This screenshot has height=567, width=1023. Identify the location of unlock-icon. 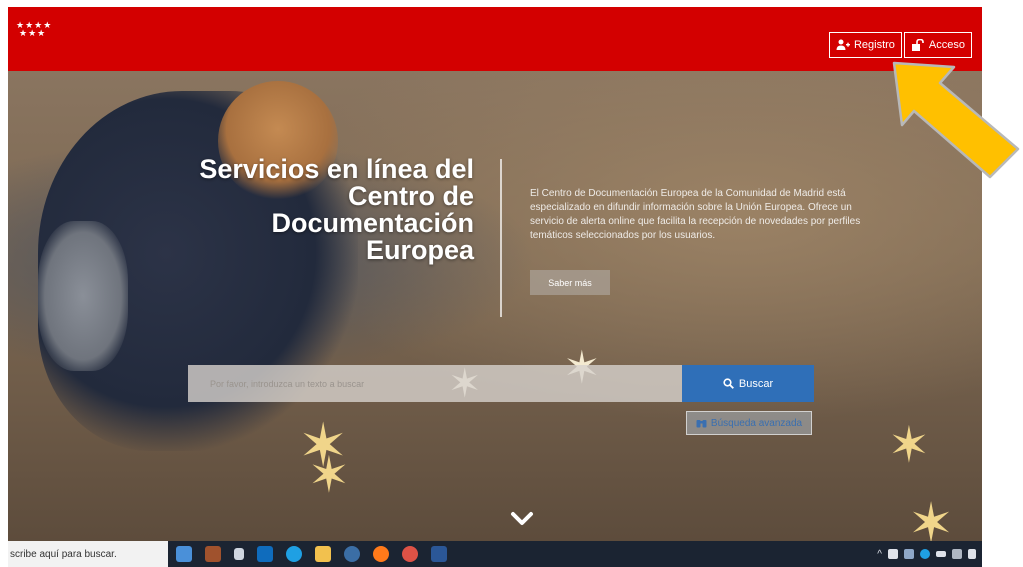
(917, 45).